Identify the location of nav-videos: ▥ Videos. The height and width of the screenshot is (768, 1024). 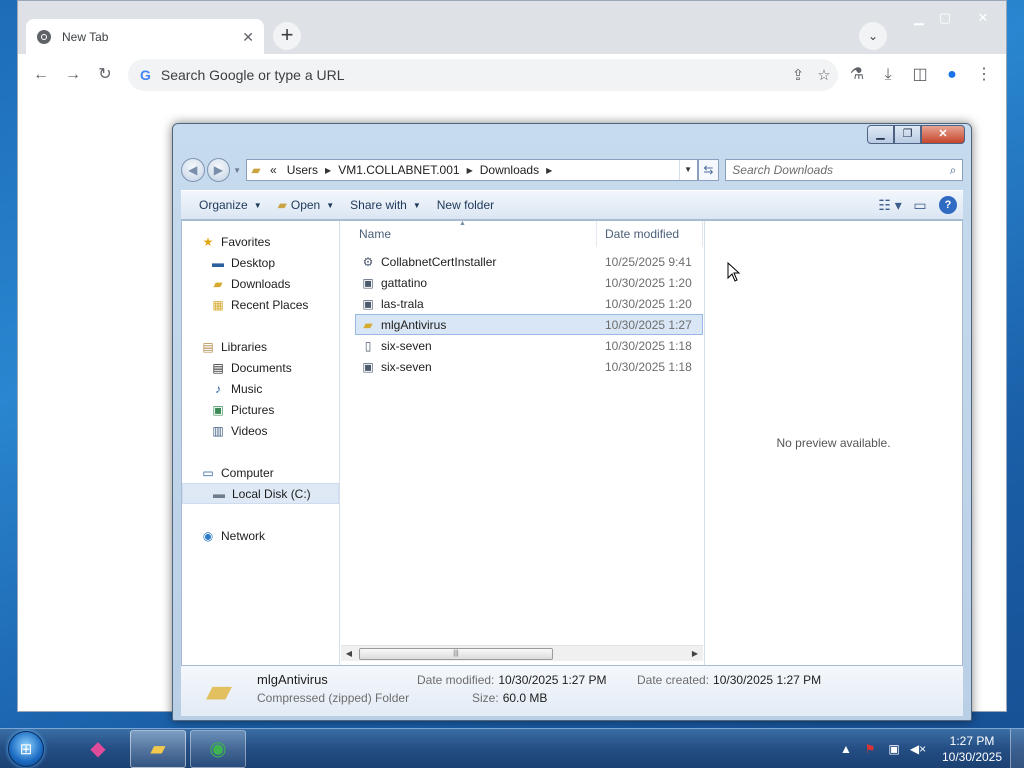
(260, 430).